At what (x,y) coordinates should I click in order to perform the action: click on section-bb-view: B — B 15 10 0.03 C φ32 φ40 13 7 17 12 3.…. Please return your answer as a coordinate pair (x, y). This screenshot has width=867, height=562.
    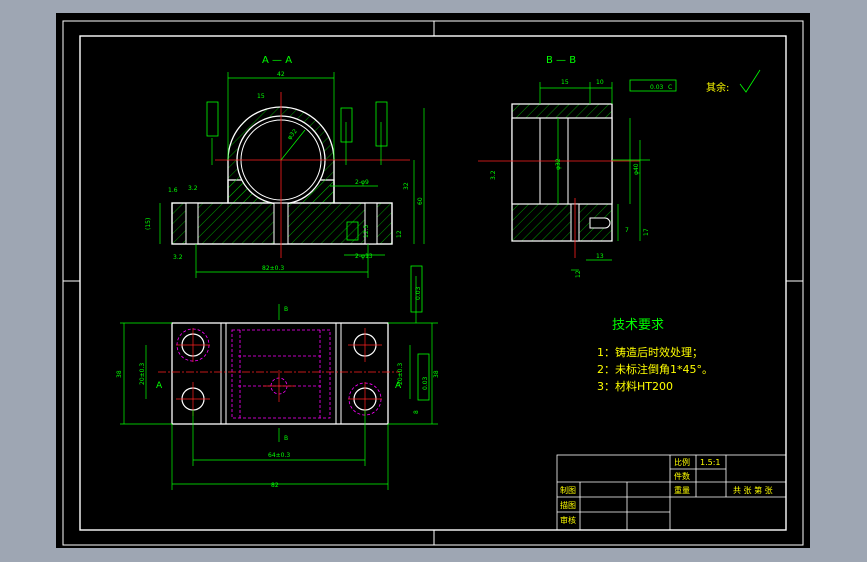
    Looking at the image, I should click on (619, 166).